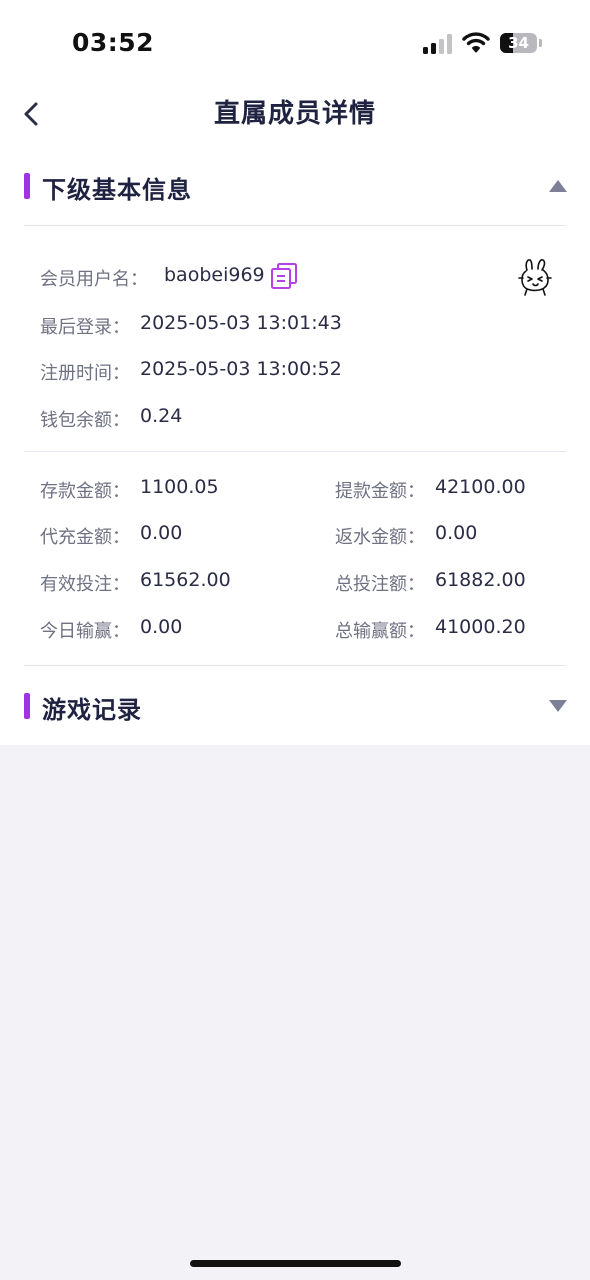  I want to click on avatar, so click(535, 277).